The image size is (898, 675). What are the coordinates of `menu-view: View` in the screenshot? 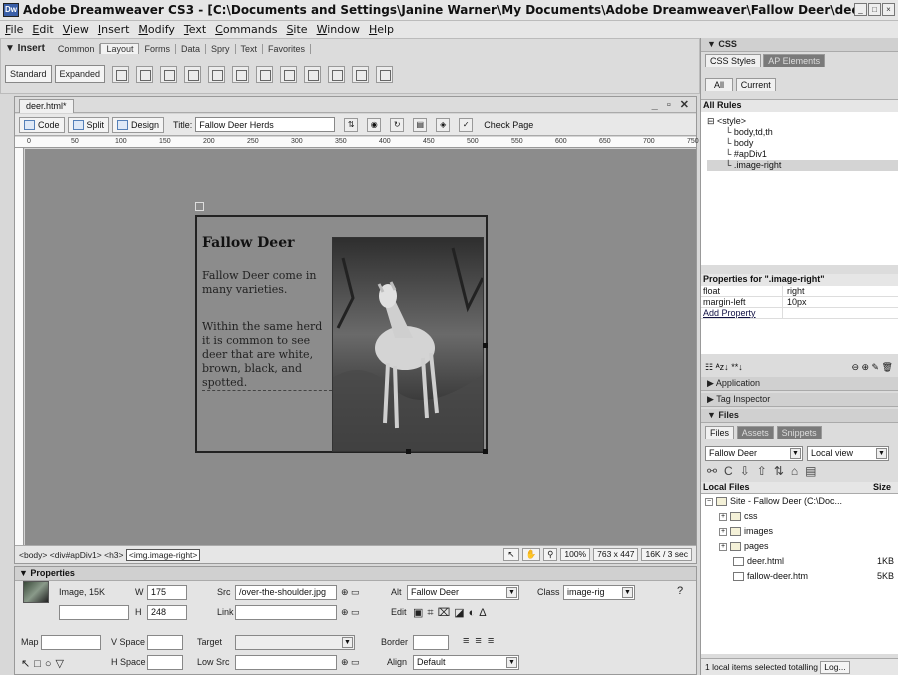 It's located at (77, 29).